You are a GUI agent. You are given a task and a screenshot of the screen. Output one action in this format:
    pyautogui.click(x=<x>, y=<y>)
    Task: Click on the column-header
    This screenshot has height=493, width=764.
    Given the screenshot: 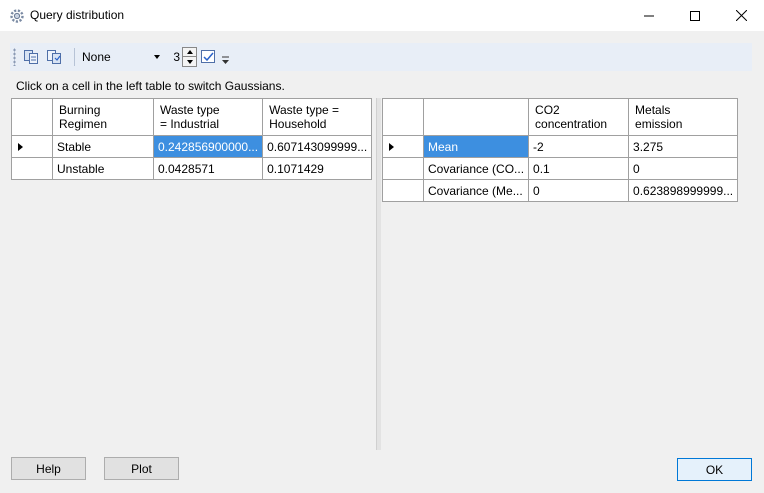 What is the action you would take?
    pyautogui.click(x=476, y=117)
    